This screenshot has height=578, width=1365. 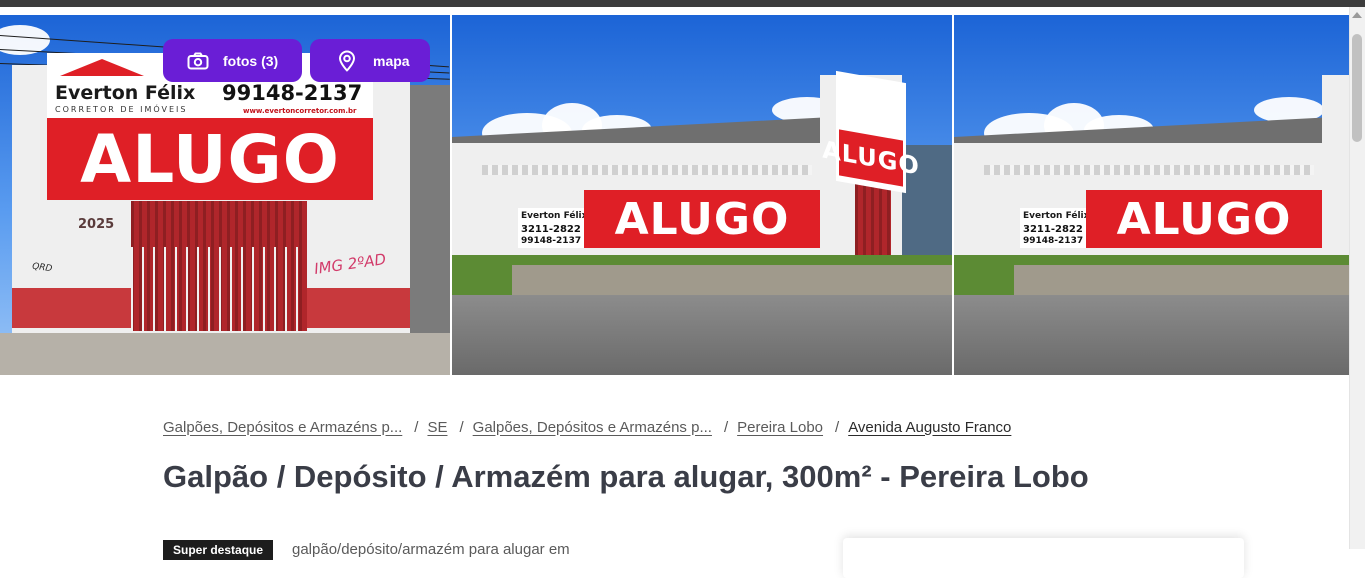 What do you see at coordinates (780, 427) in the screenshot?
I see `breadcrumb-link-neighborhood: Pereira Lobo` at bounding box center [780, 427].